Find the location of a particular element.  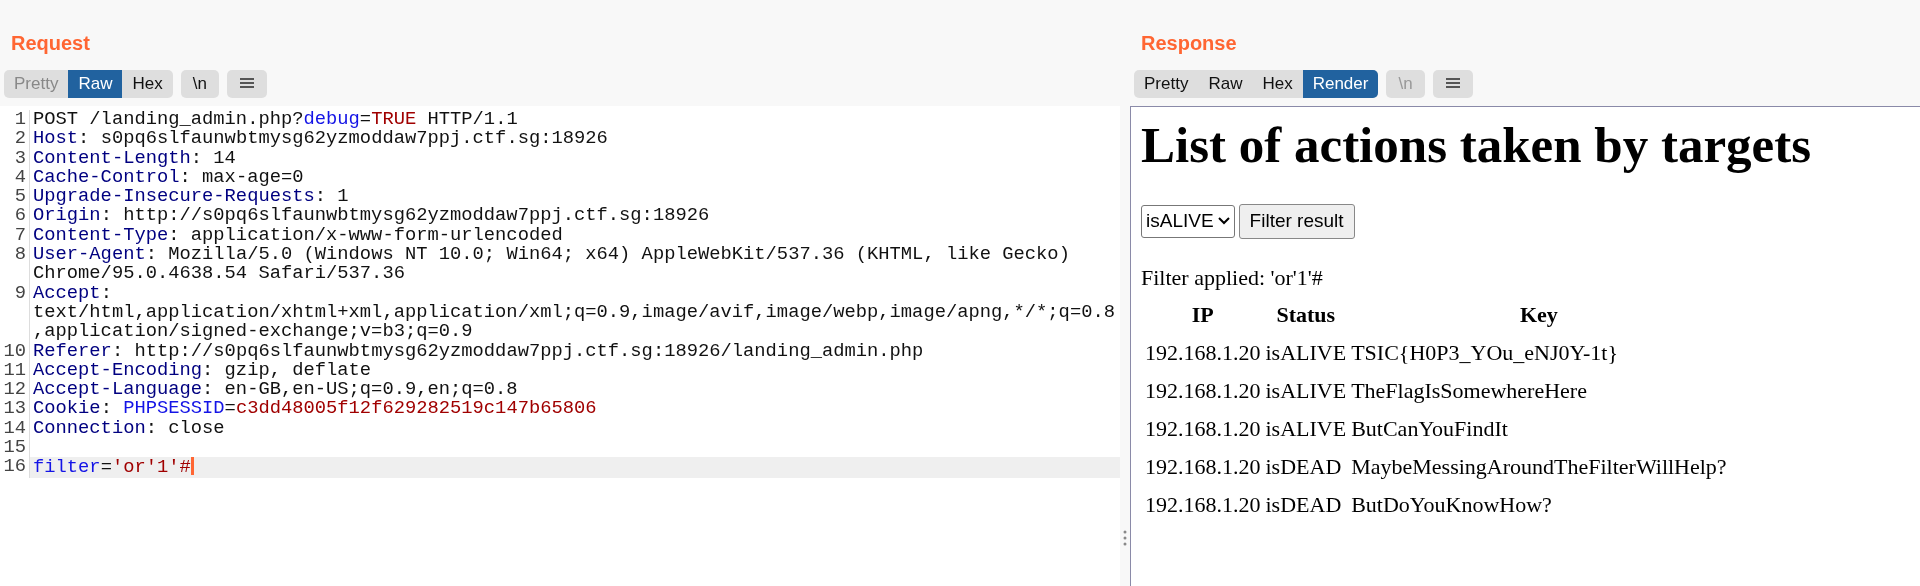

view-tab: Render is located at coordinates (1340, 84).